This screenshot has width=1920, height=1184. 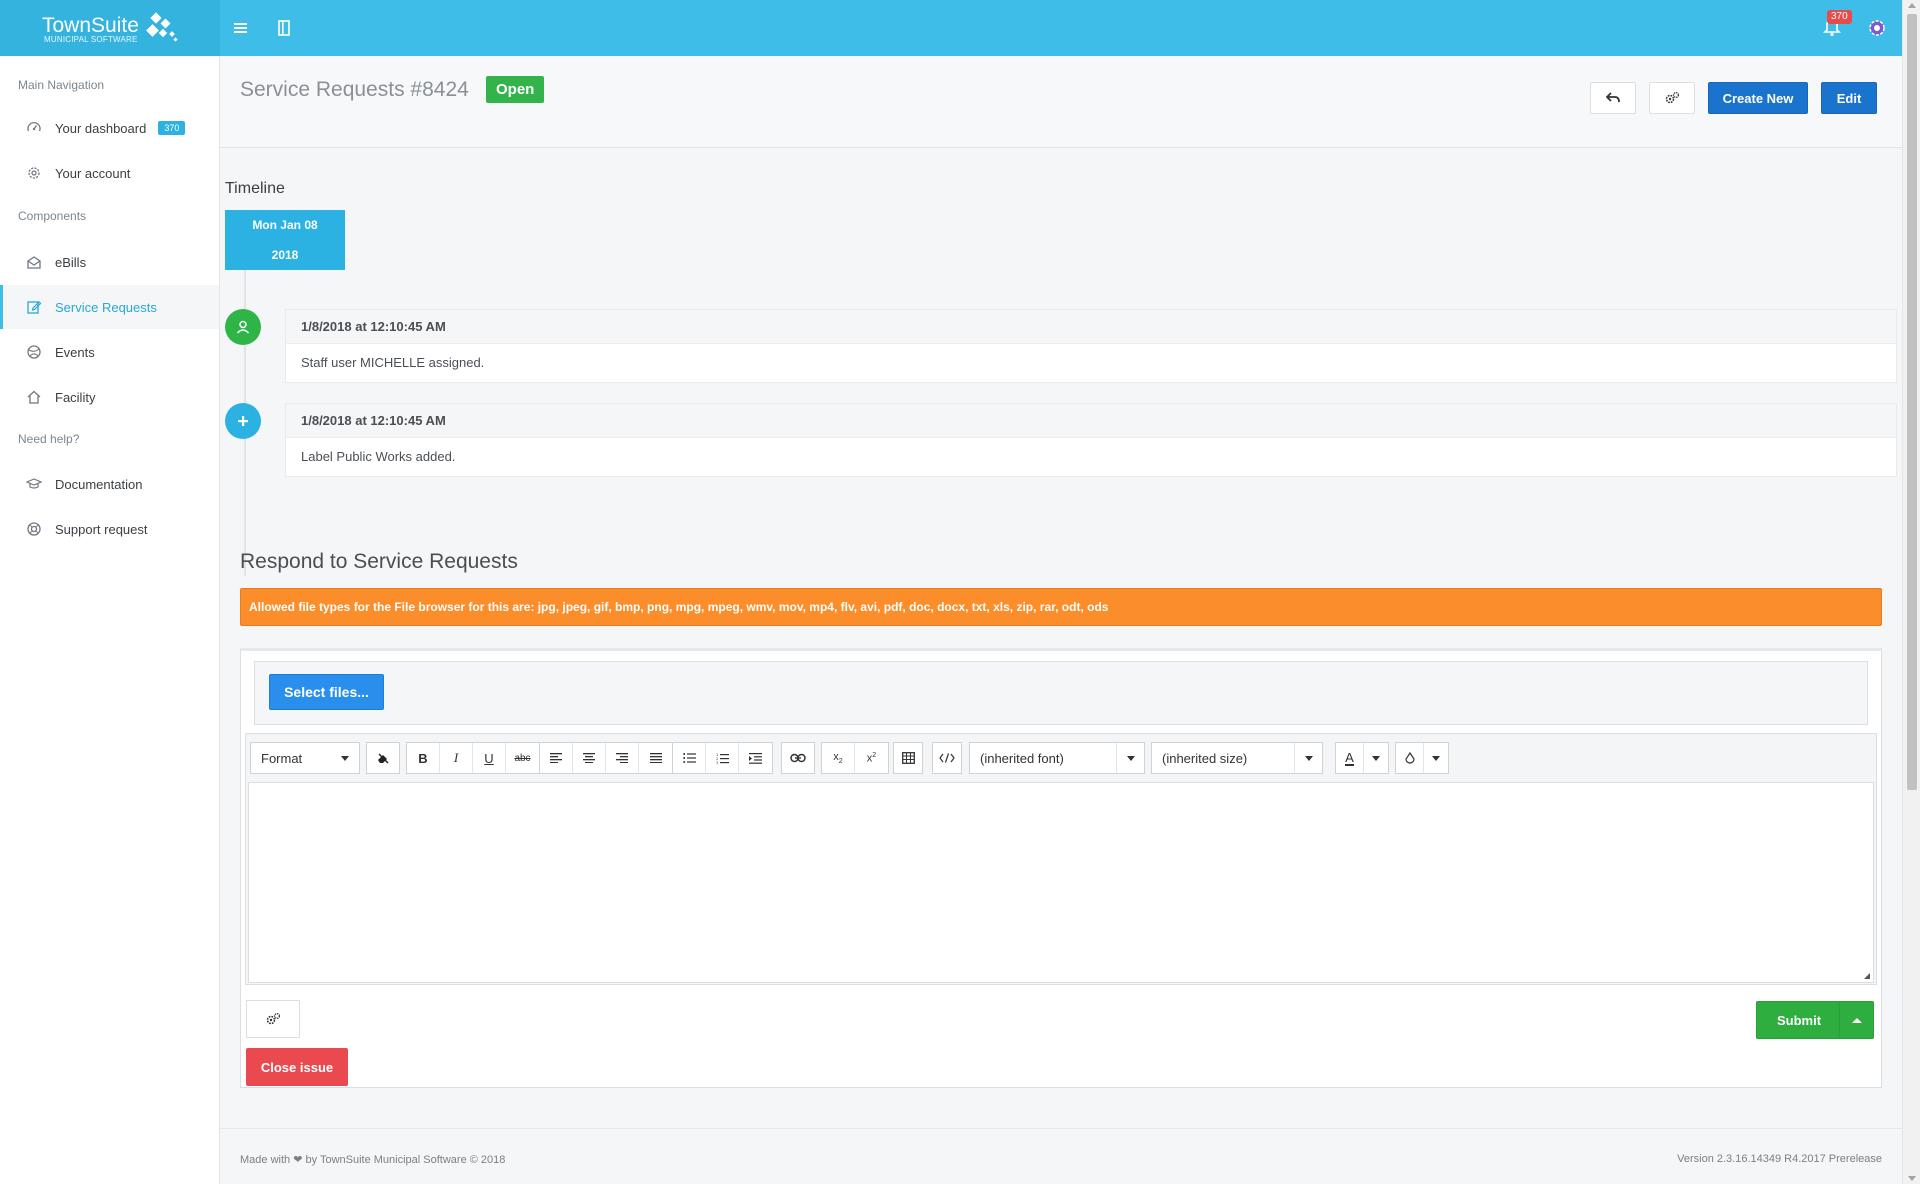 What do you see at coordinates (101, 128) in the screenshot?
I see `sidebar-item-label: Your dashboard` at bounding box center [101, 128].